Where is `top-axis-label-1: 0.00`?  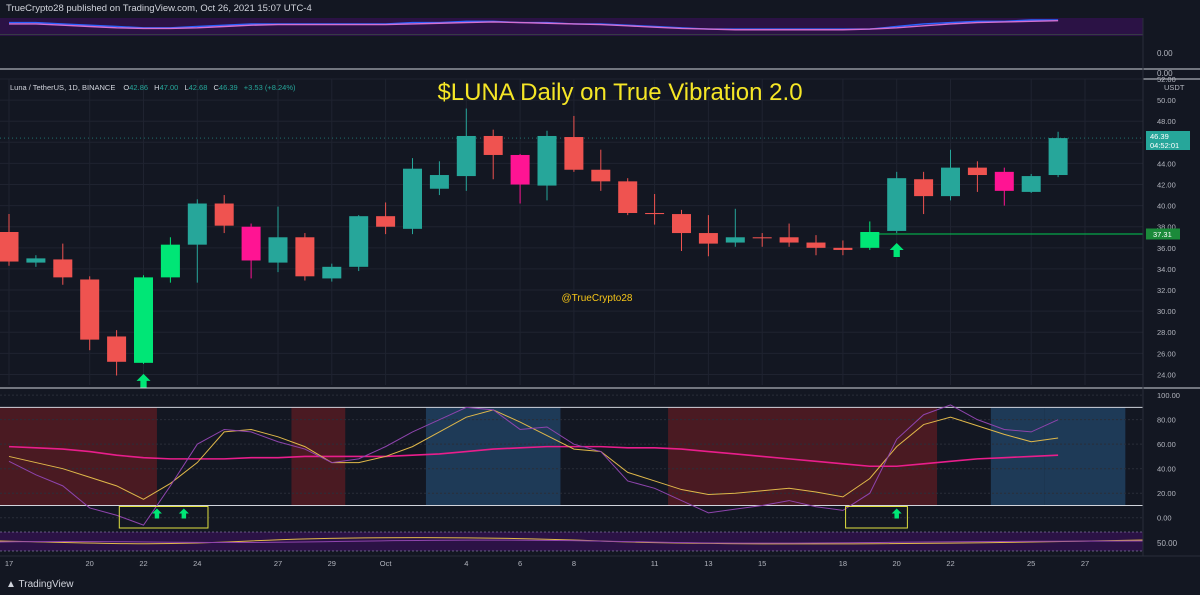 top-axis-label-1: 0.00 is located at coordinates (1165, 53).